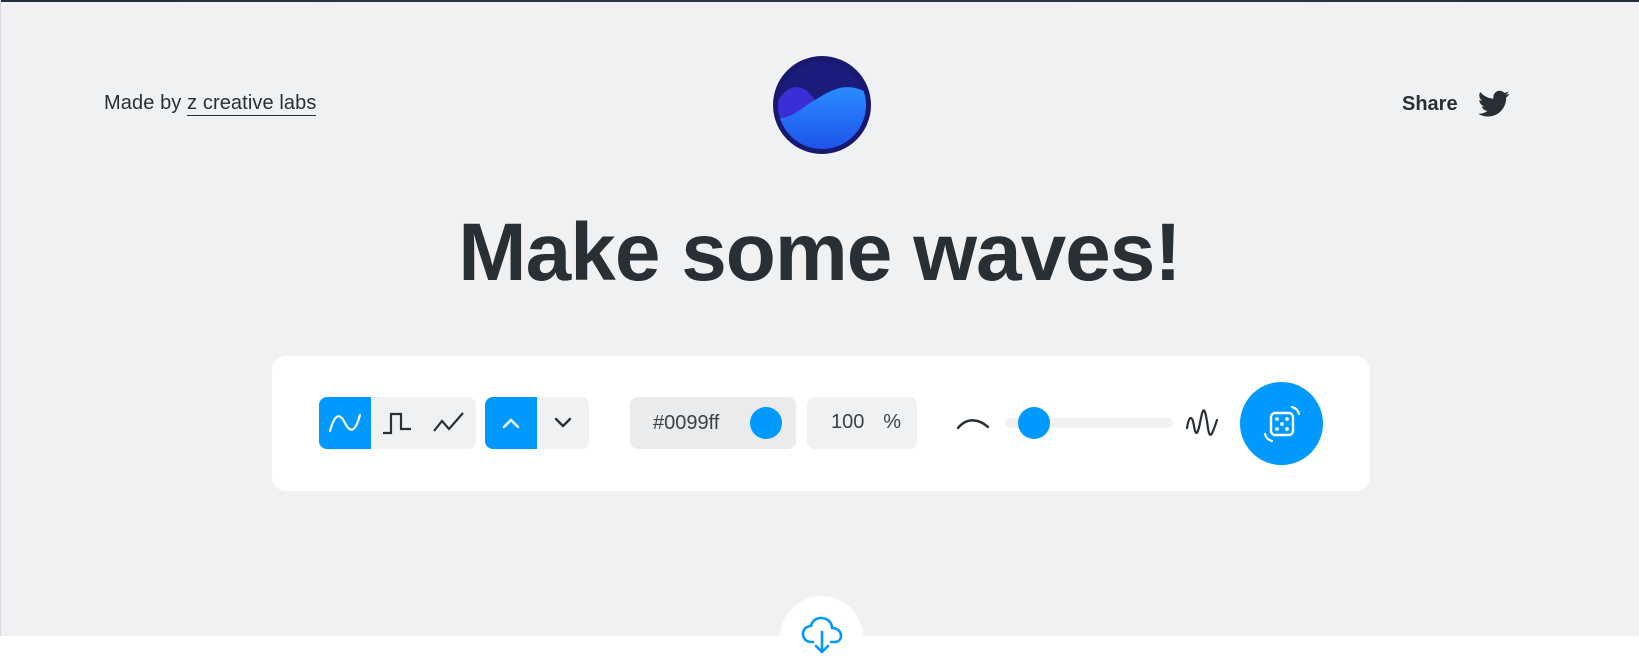 Image resolution: width=1639 pixels, height=658 pixels. I want to click on wave-logo-icon, so click(822, 105).